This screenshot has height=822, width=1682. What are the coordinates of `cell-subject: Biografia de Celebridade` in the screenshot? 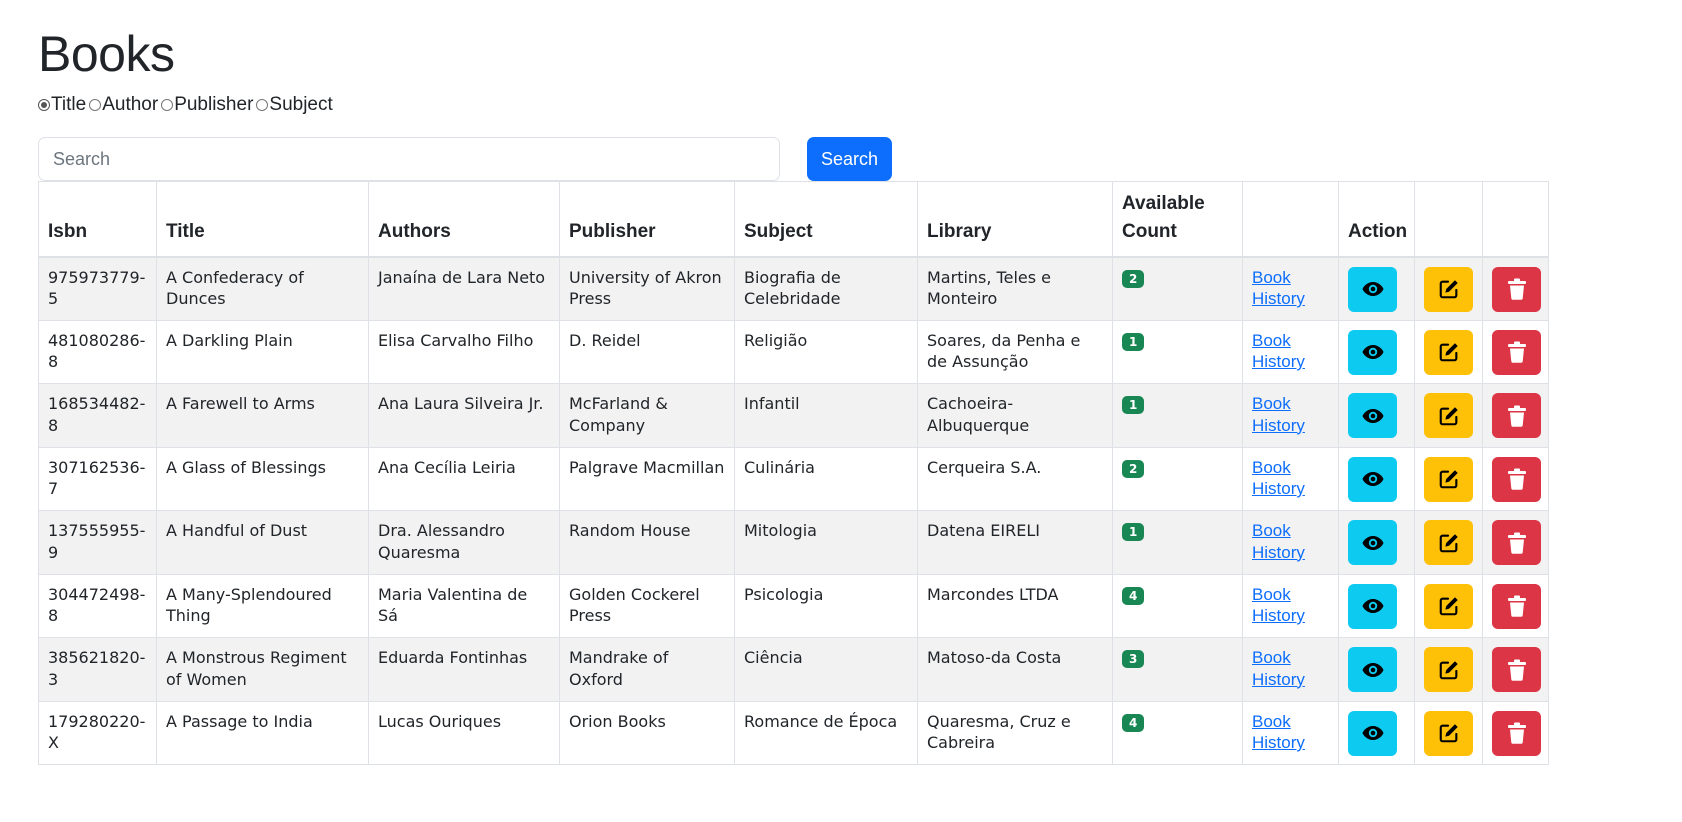 It's located at (826, 288).